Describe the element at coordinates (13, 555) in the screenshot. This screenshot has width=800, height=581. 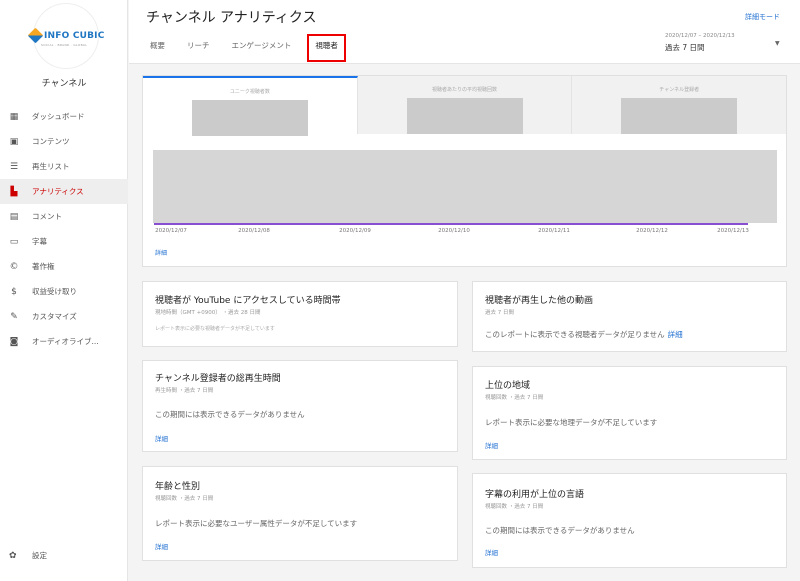
I see `gear-icon: ✿` at that location.